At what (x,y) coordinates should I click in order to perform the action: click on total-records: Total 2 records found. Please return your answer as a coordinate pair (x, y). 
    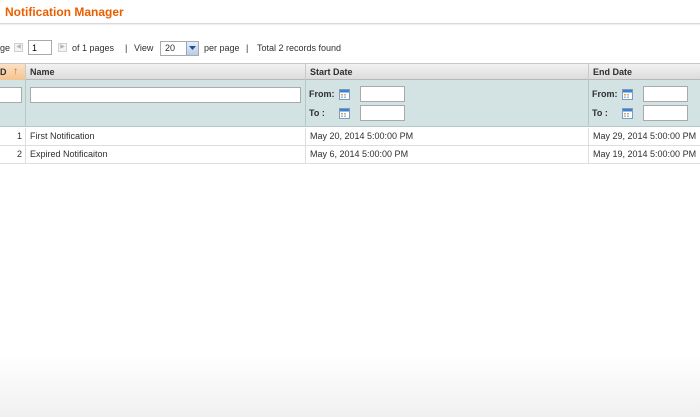
    Looking at the image, I should click on (299, 48).